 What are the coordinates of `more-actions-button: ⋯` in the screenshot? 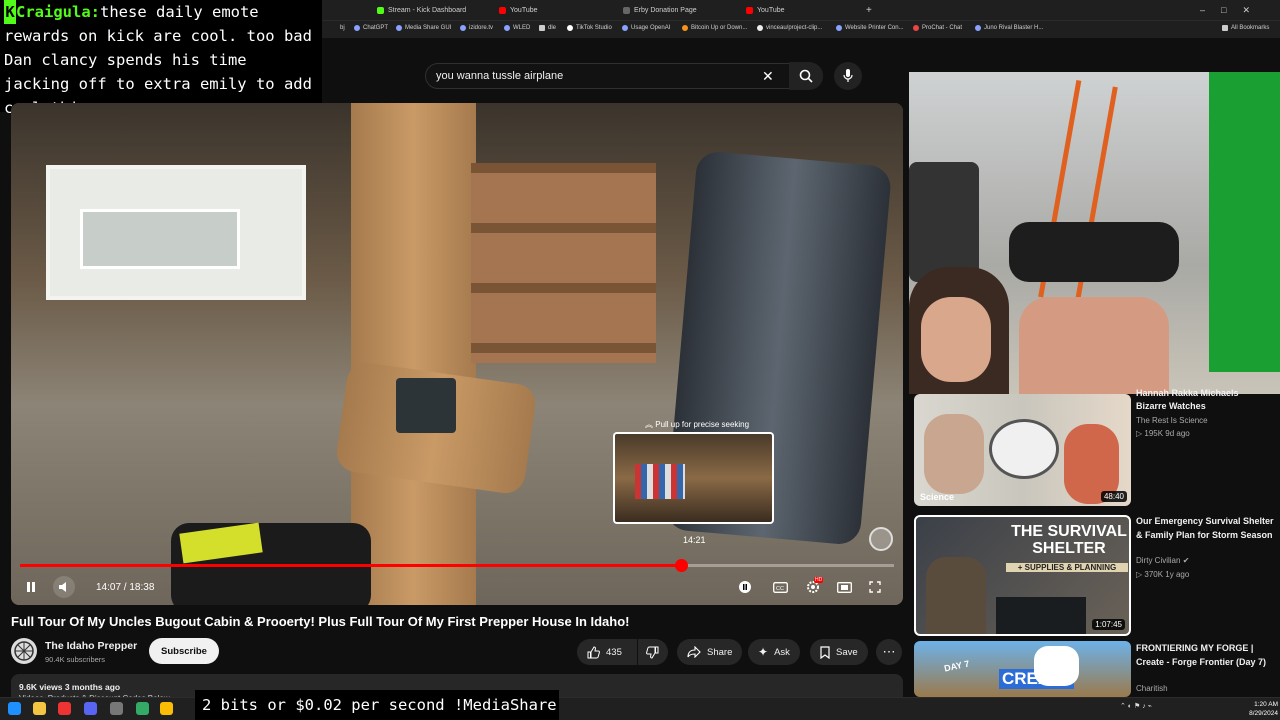 It's located at (889, 652).